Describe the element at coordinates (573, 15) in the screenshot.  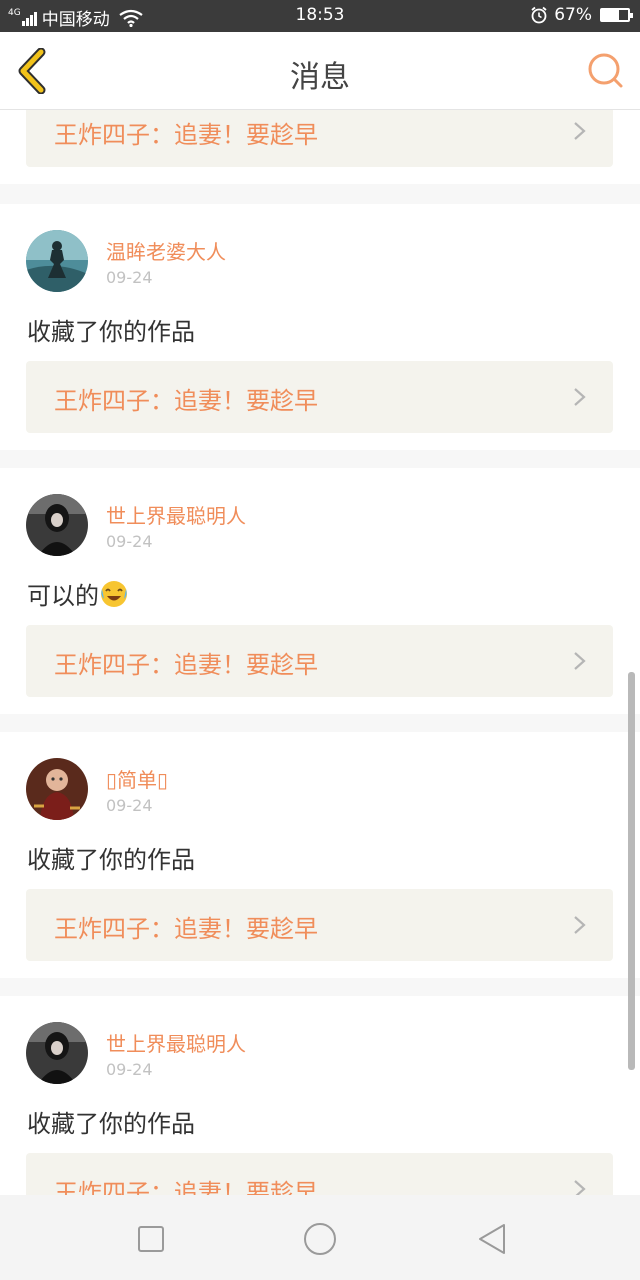
I see `battery-percent: 67%` at that location.